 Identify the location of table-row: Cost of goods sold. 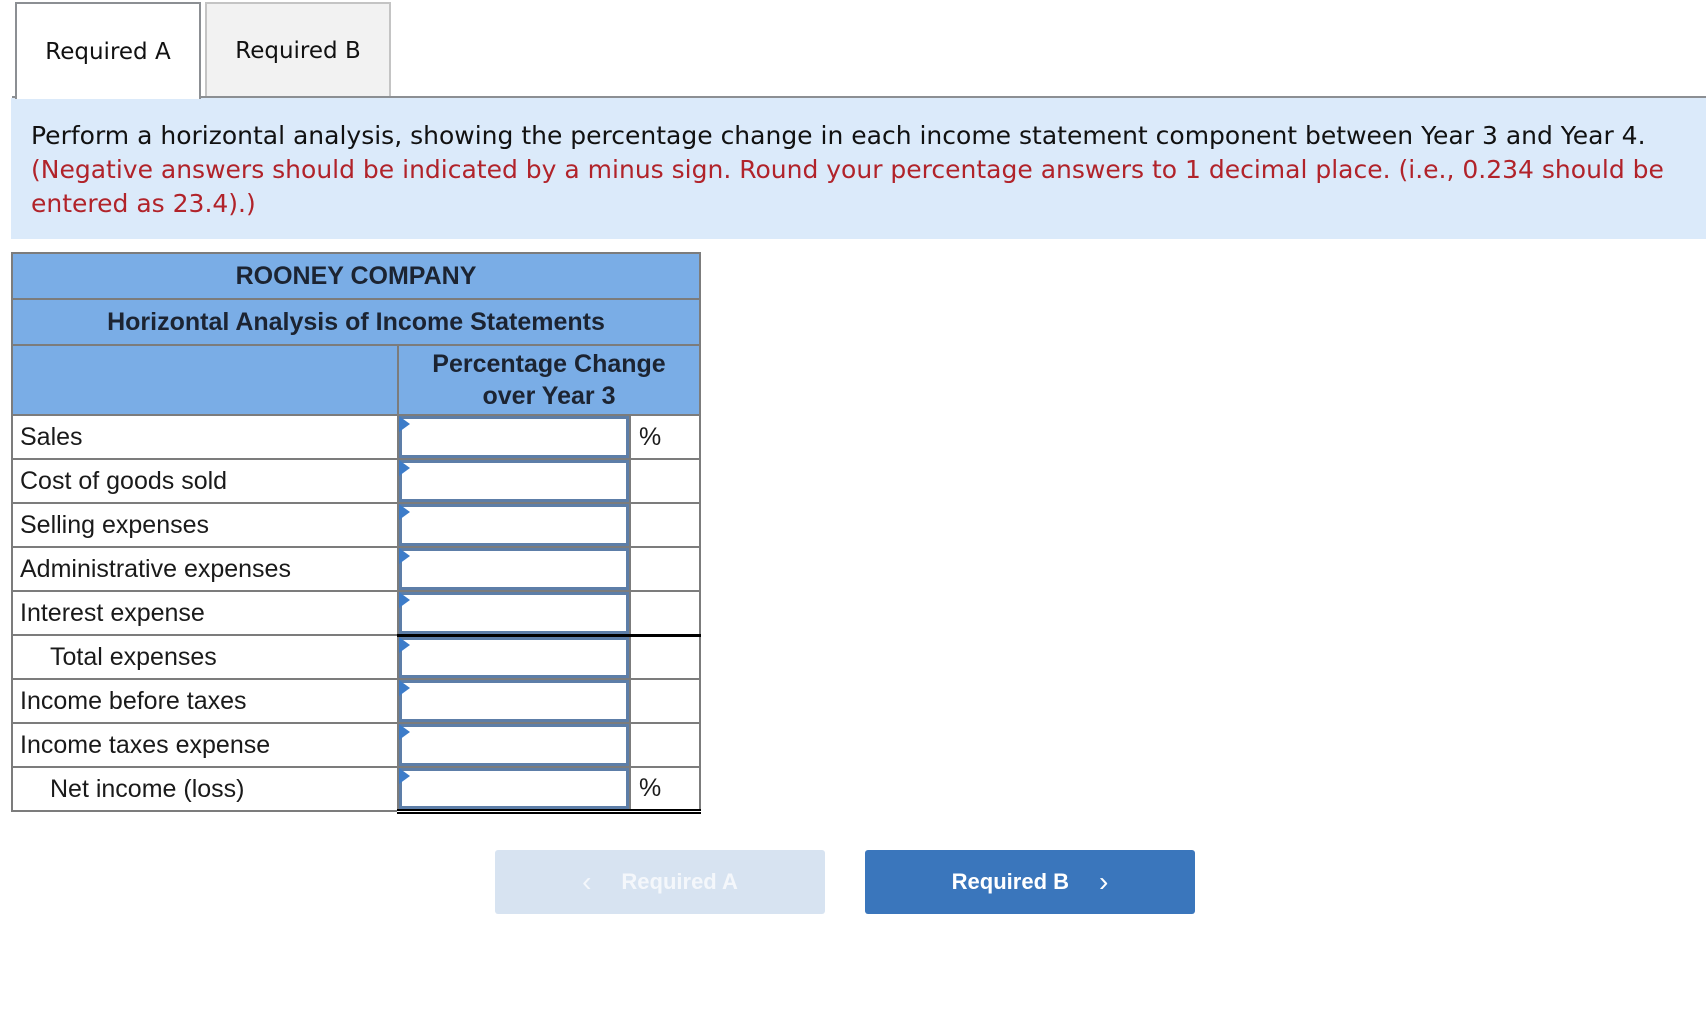
(356, 481).